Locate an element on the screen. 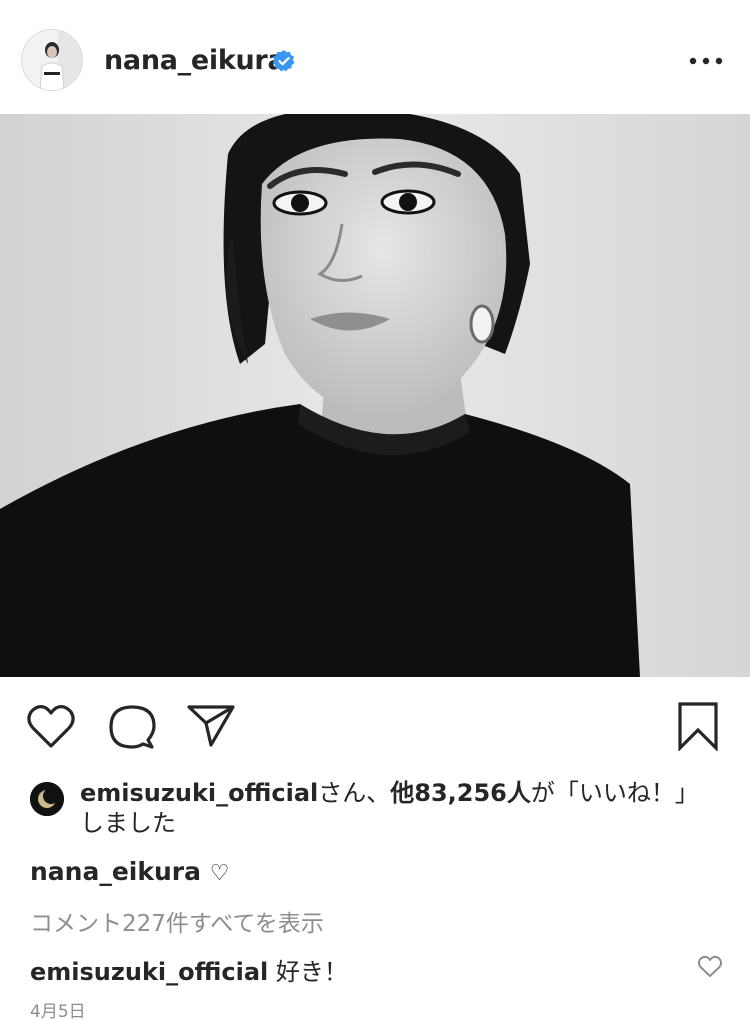  likes-summary: emisuzuki_officialさん、他83,256人が「いいね！」しました is located at coordinates (375, 808).